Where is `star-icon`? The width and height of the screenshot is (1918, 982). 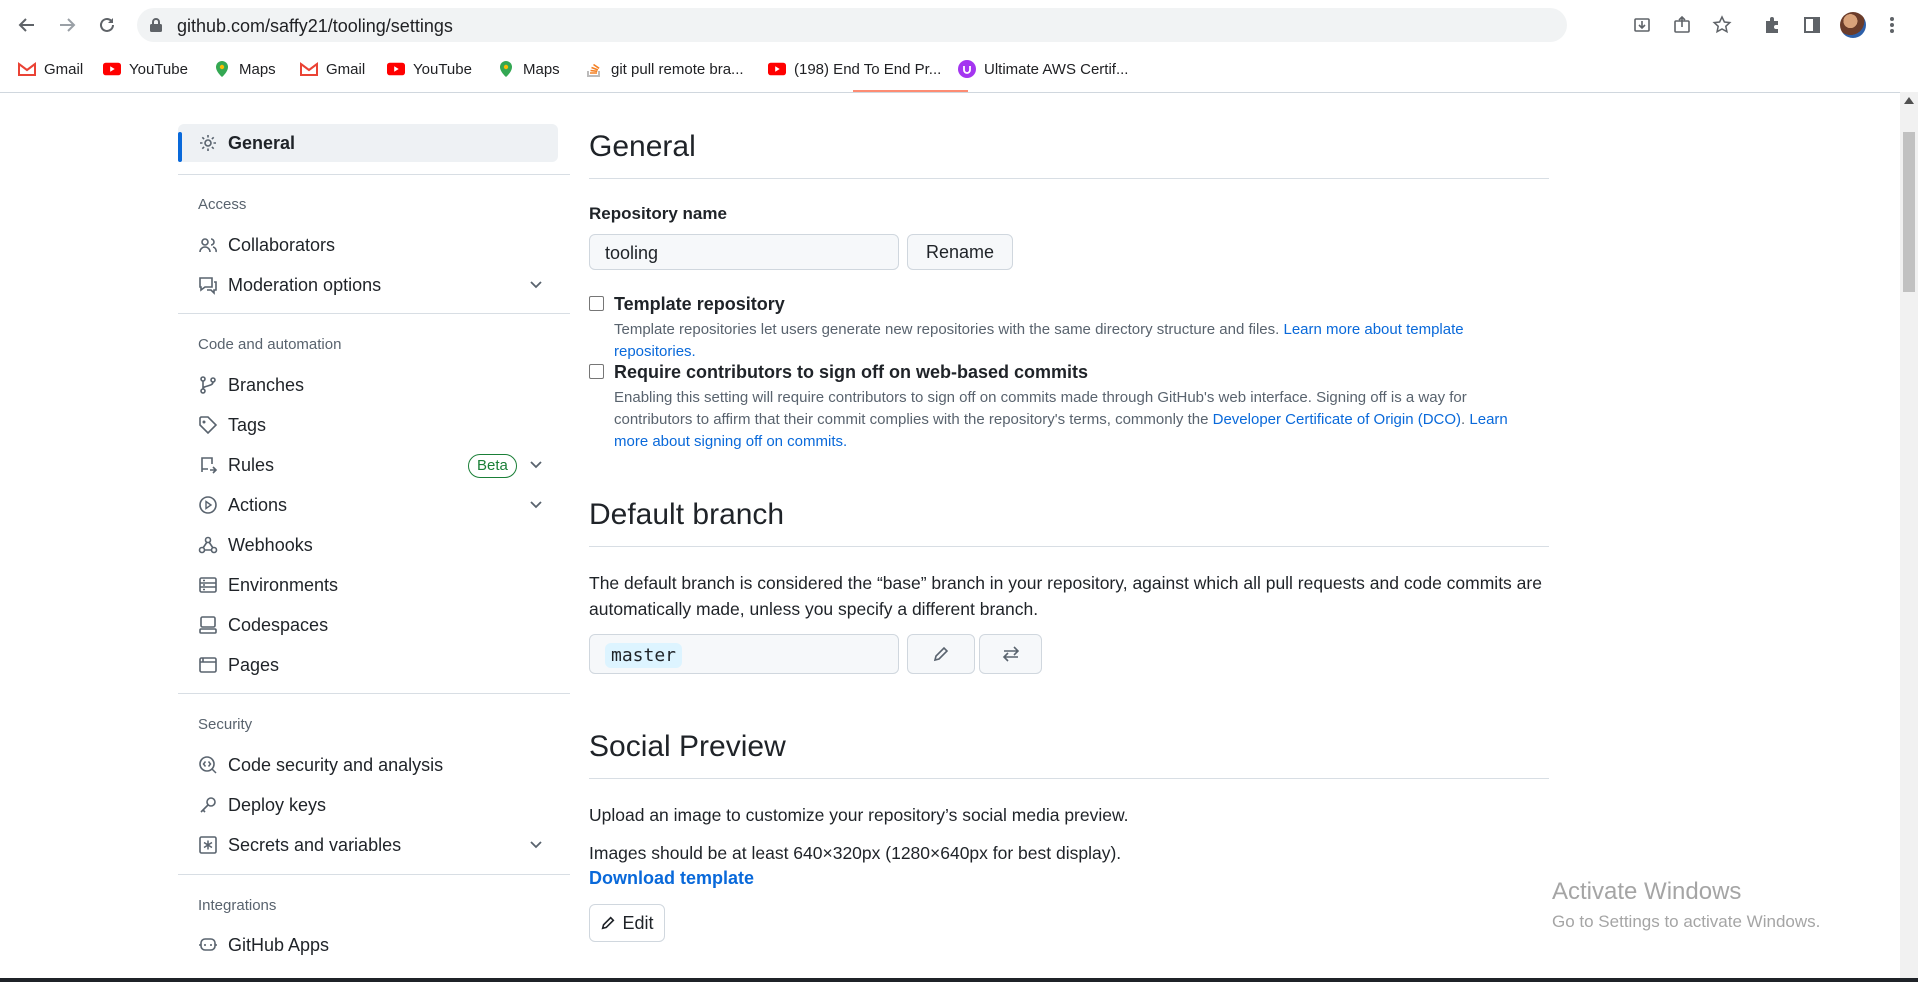 star-icon is located at coordinates (1722, 24).